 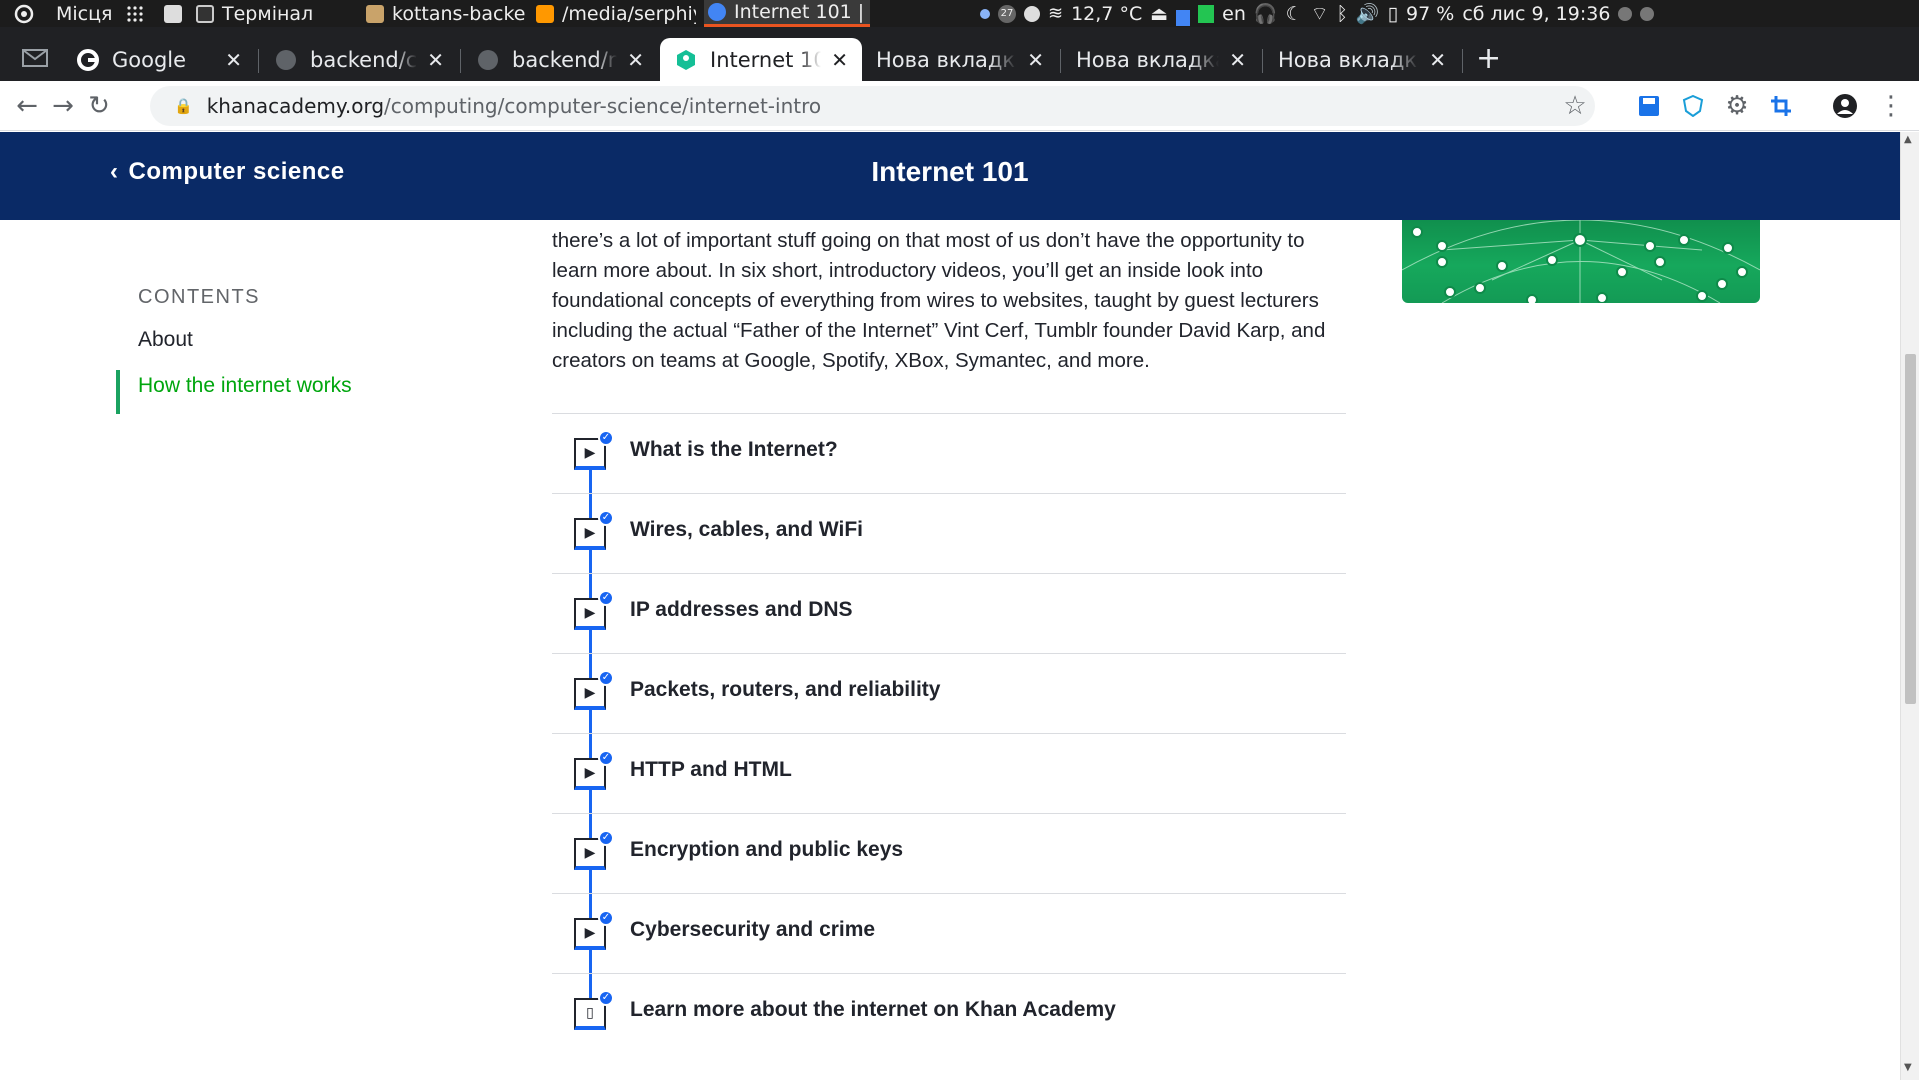 What do you see at coordinates (1625, 13) in the screenshot?
I see `power-icon` at bounding box center [1625, 13].